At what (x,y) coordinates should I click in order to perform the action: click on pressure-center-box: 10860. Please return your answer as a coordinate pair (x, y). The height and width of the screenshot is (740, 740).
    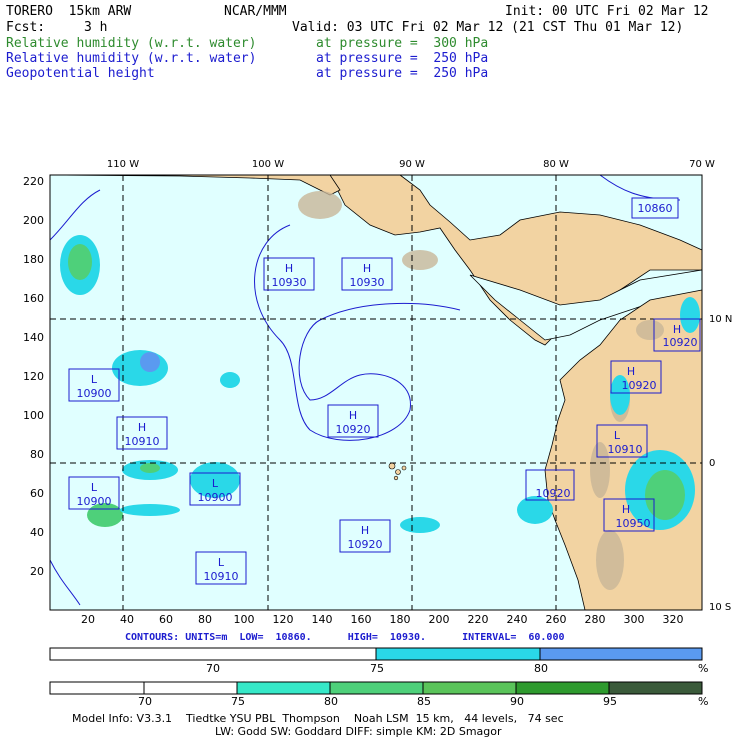
    Looking at the image, I should click on (655, 208).